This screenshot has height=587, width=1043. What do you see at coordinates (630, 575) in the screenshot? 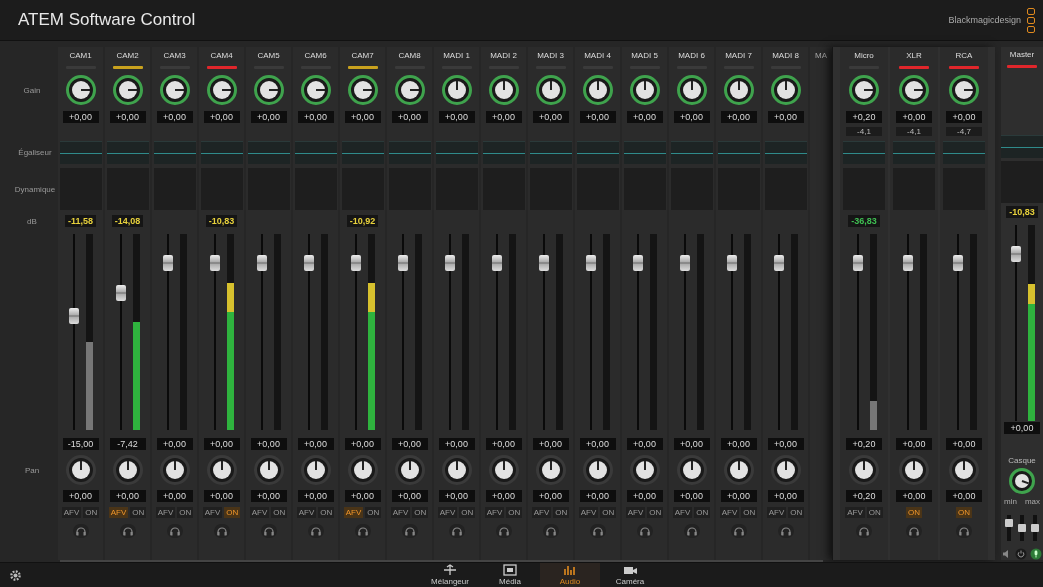
I see `nav-tab: Caméra` at bounding box center [630, 575].